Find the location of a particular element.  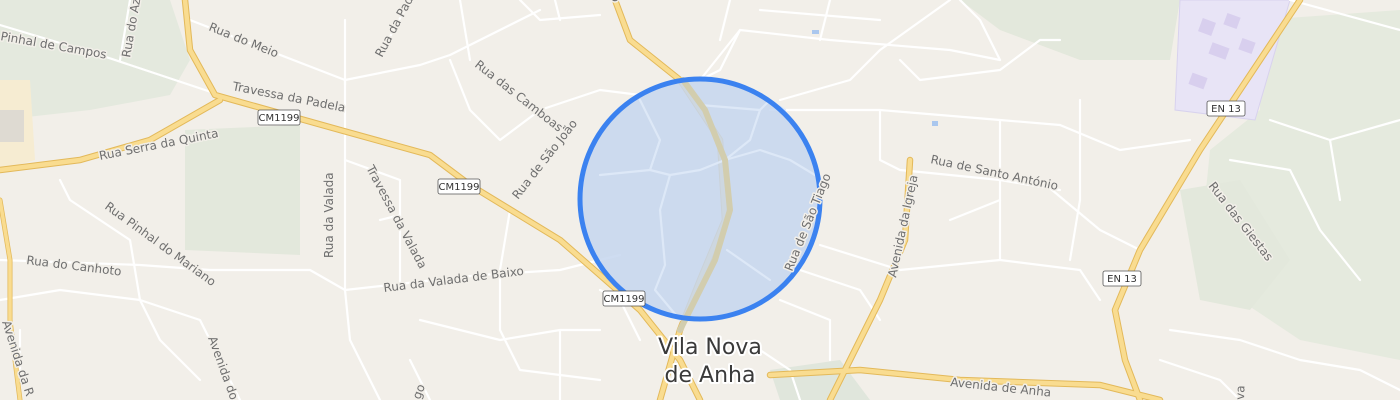

street-label: Rua da Valada is located at coordinates (329, 215).